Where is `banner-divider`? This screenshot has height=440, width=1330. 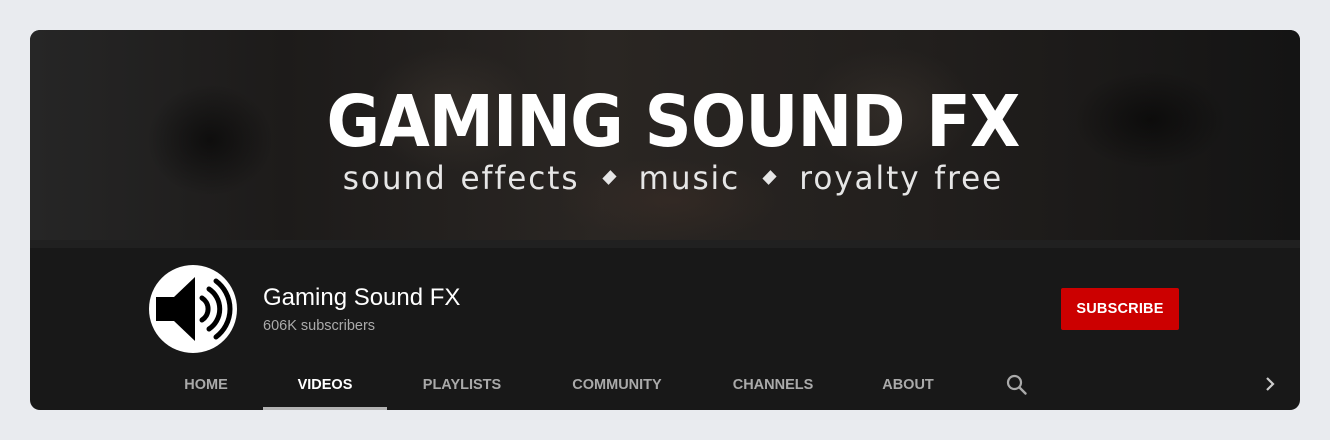
banner-divider is located at coordinates (665, 244).